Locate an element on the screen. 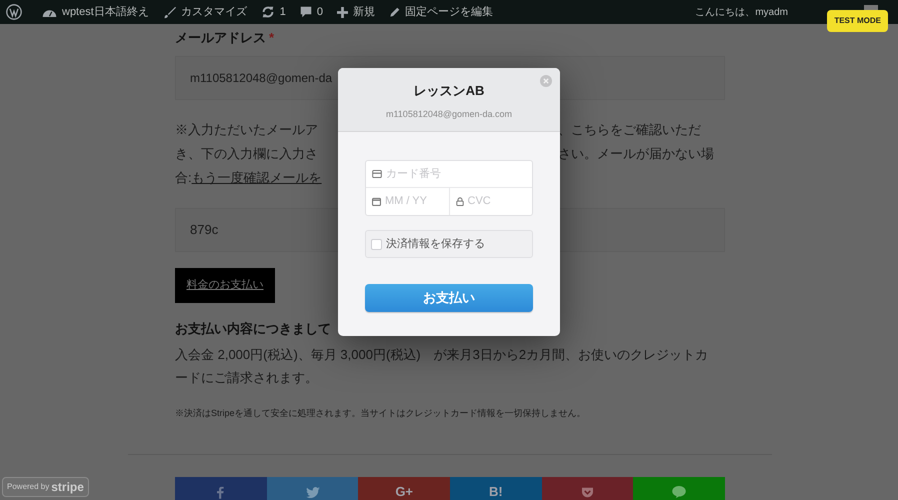  bird-icon is located at coordinates (313, 492).